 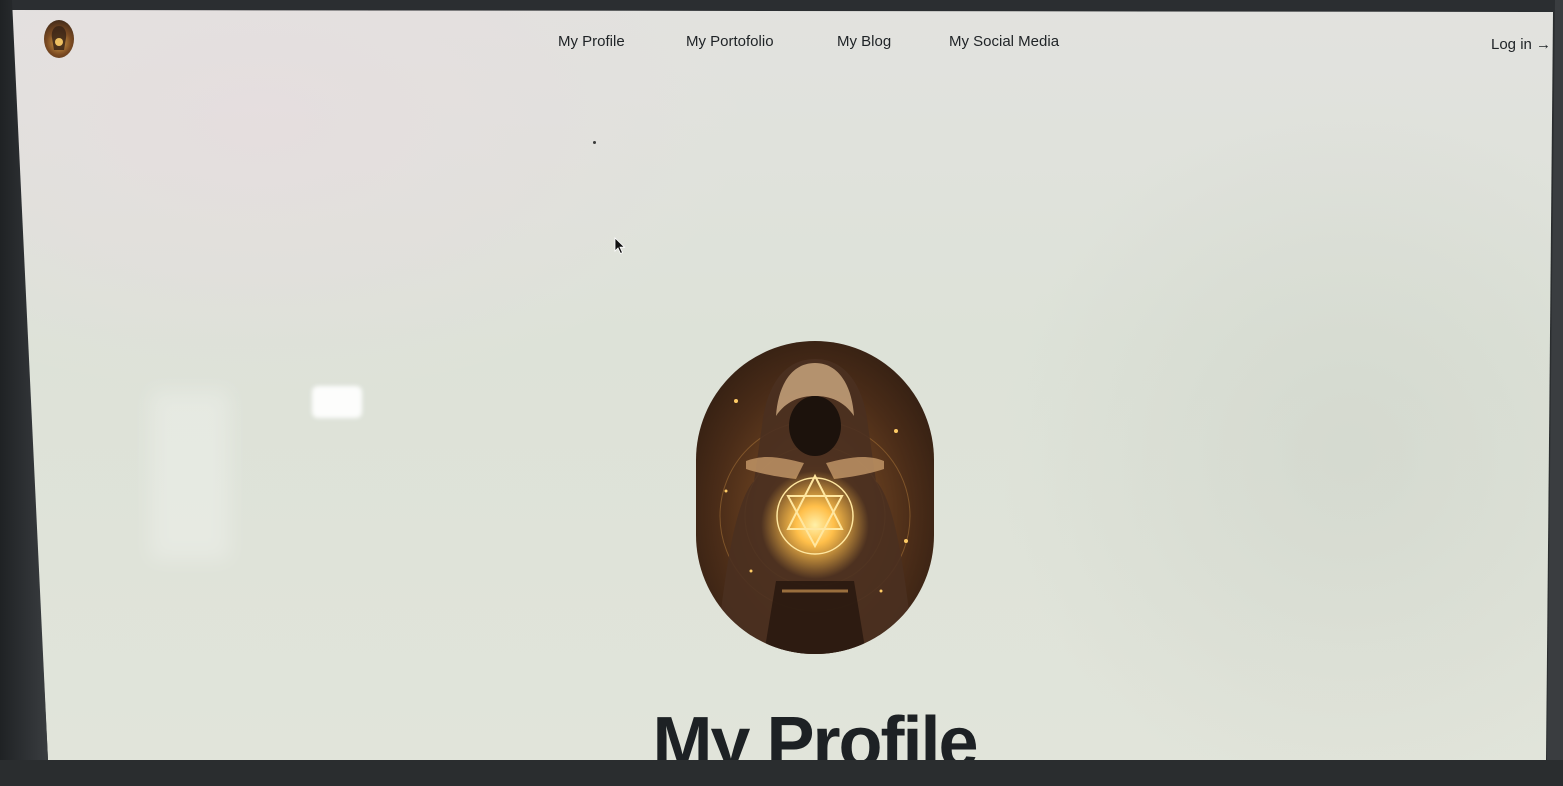 What do you see at coordinates (815, 743) in the screenshot?
I see `page-title: My Profile` at bounding box center [815, 743].